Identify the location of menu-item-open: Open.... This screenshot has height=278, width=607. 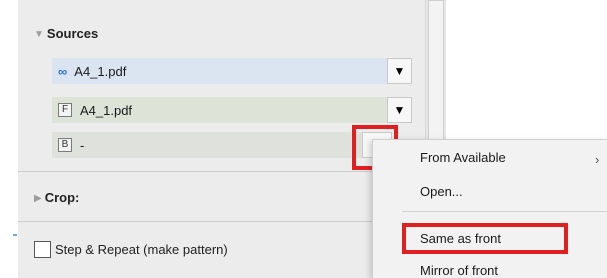
(441, 191).